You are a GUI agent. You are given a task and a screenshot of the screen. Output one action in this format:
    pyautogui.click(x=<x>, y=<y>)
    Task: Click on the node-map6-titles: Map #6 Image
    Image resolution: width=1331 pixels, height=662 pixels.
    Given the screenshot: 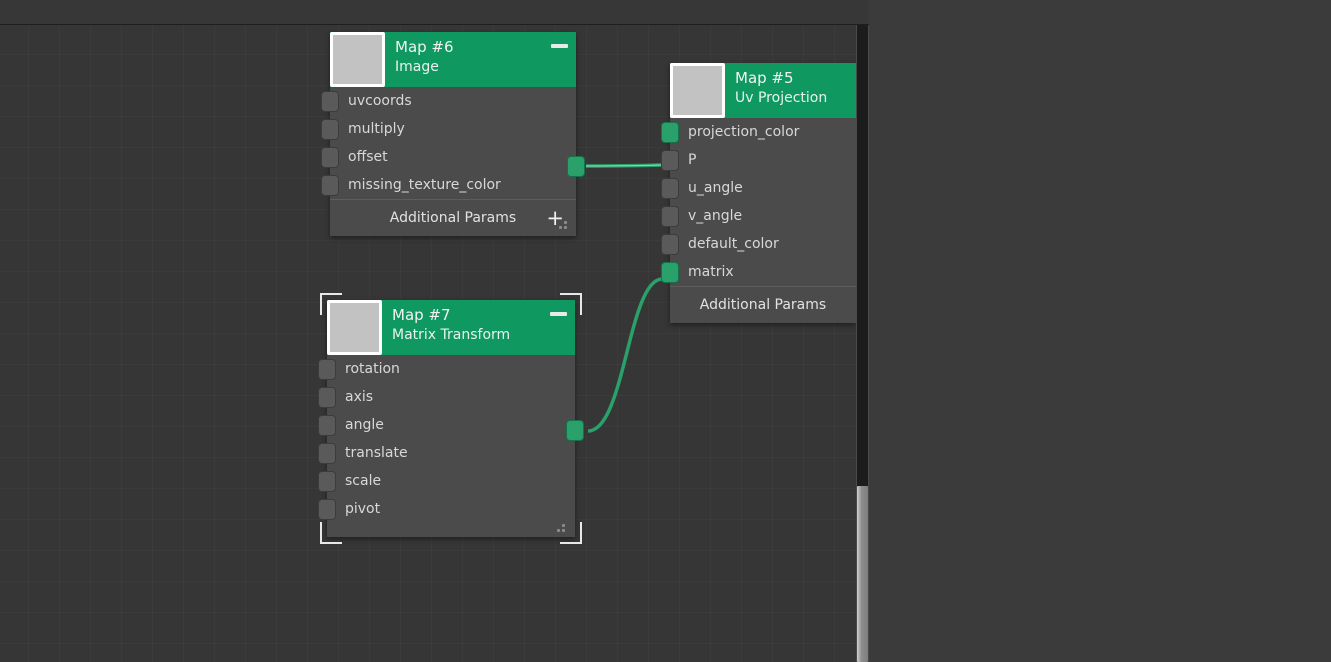 What is the action you would take?
    pyautogui.click(x=470, y=57)
    